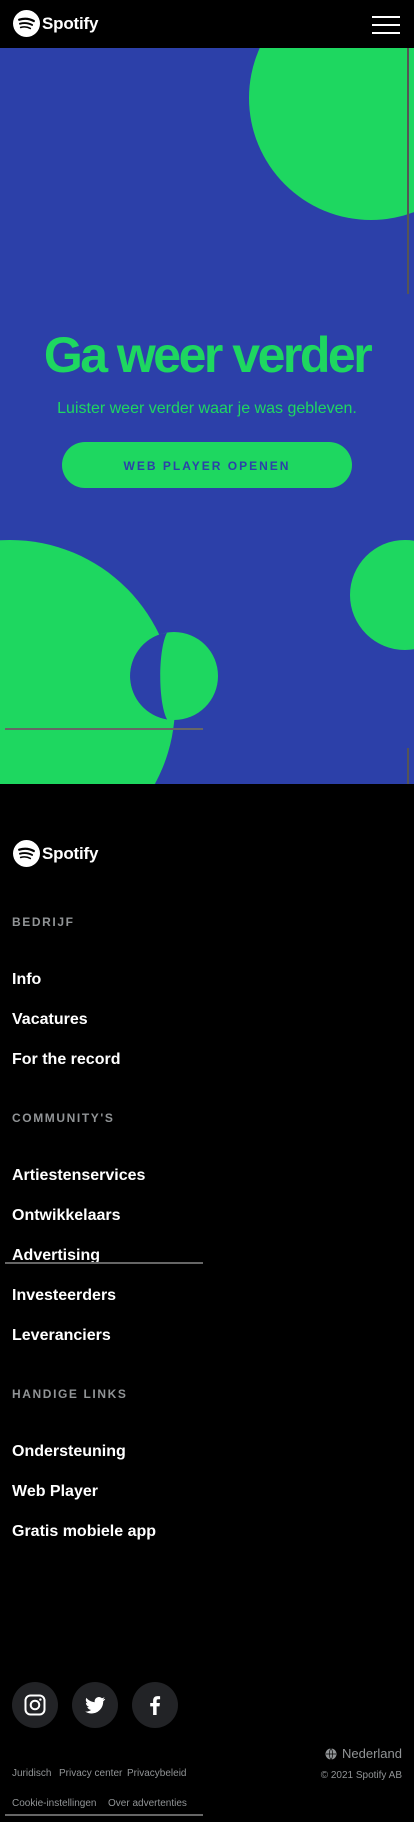 Image resolution: width=414 pixels, height=1822 pixels. What do you see at coordinates (207, 465) in the screenshot?
I see `open-web-player-button: WEB PLAYER OPENEN` at bounding box center [207, 465].